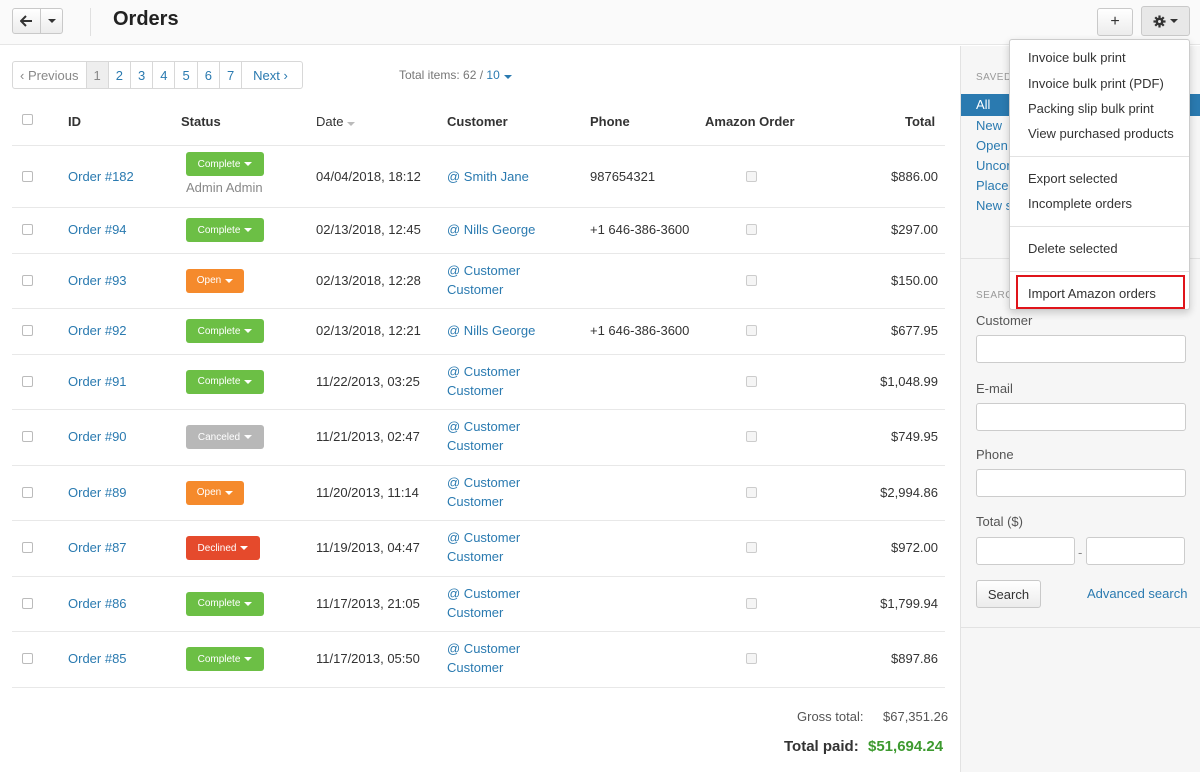  What do you see at coordinates (97, 280) in the screenshot?
I see `order-link: Order #93` at bounding box center [97, 280].